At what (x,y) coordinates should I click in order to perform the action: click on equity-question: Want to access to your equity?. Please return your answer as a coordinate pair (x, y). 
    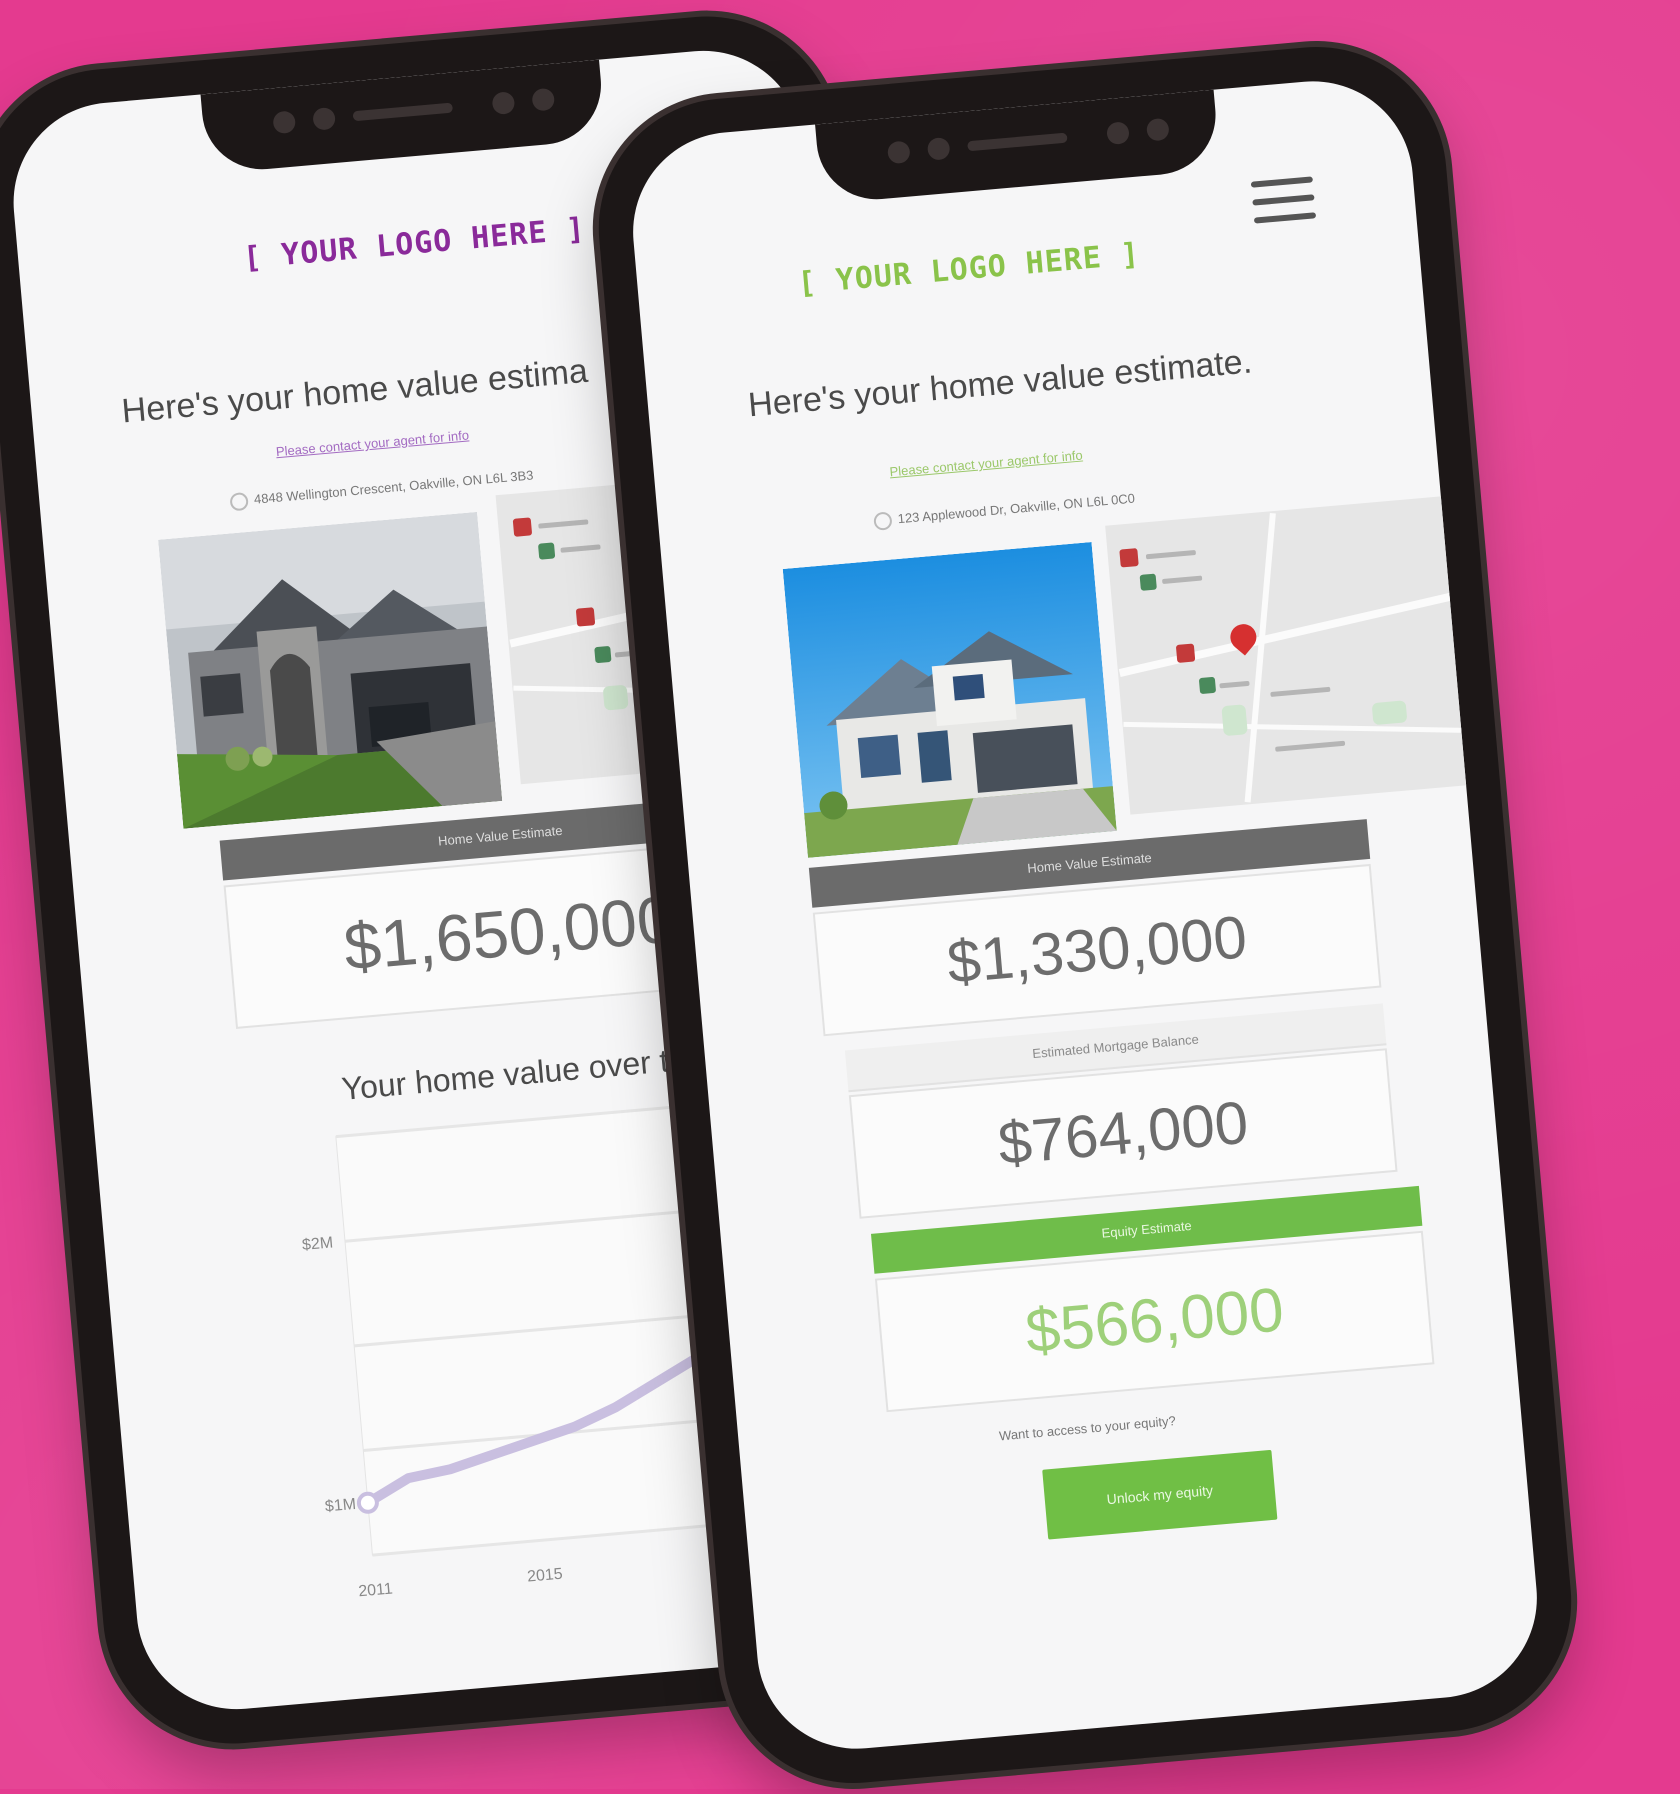
    Looking at the image, I should click on (1087, 1428).